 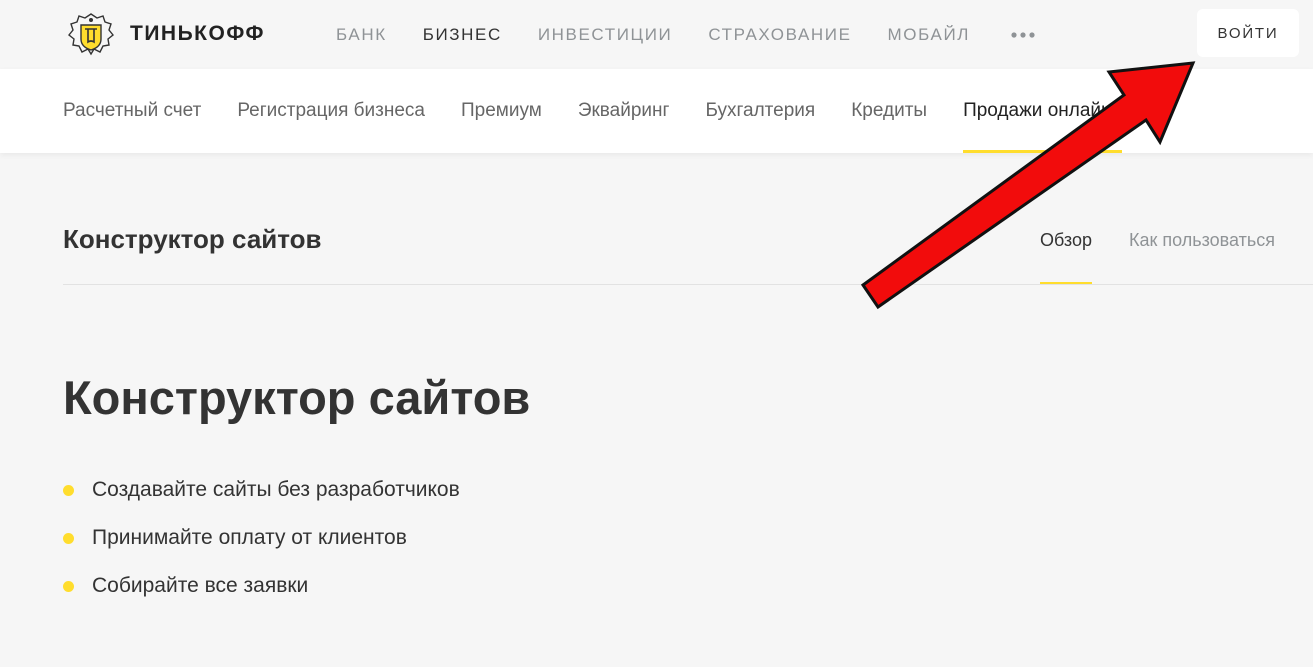 I want to click on brand-logo: ТИНЬКОФФ, so click(x=164, y=34).